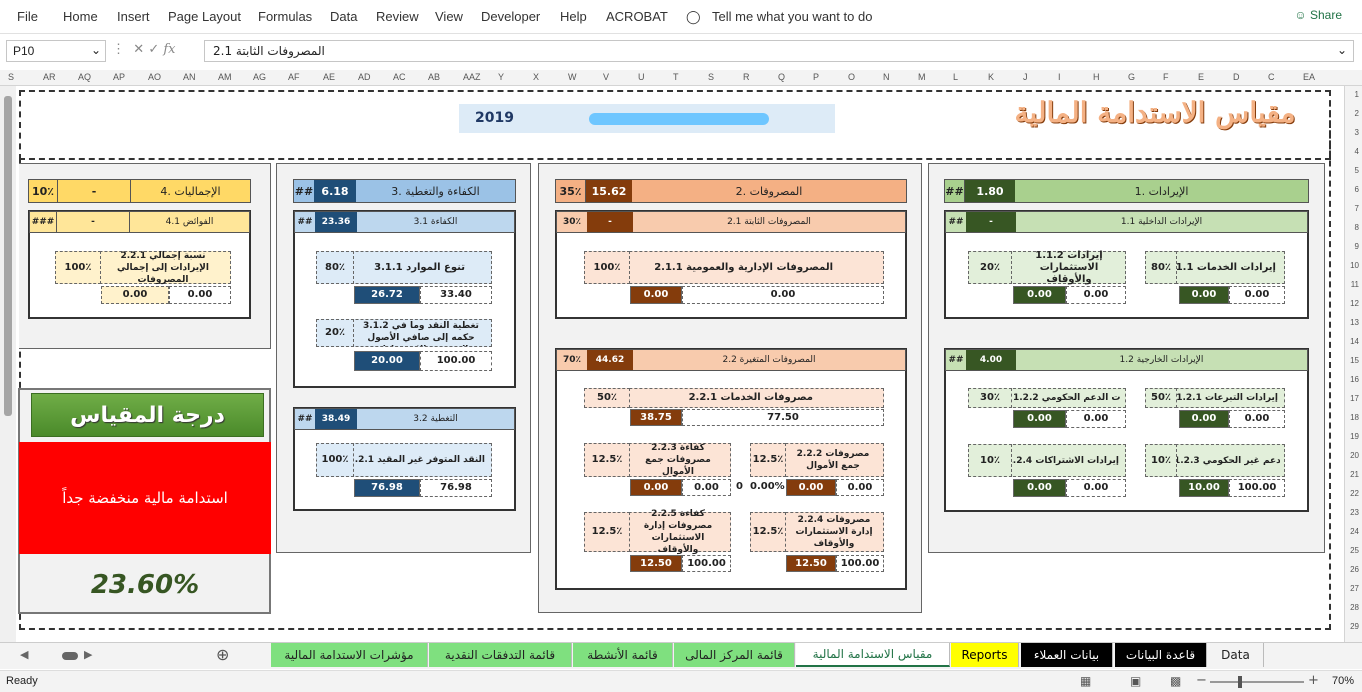 The image size is (1362, 692). What do you see at coordinates (500, 655) in the screenshot?
I see `tab-cash-flows: قائمة التدفقات النقدية` at bounding box center [500, 655].